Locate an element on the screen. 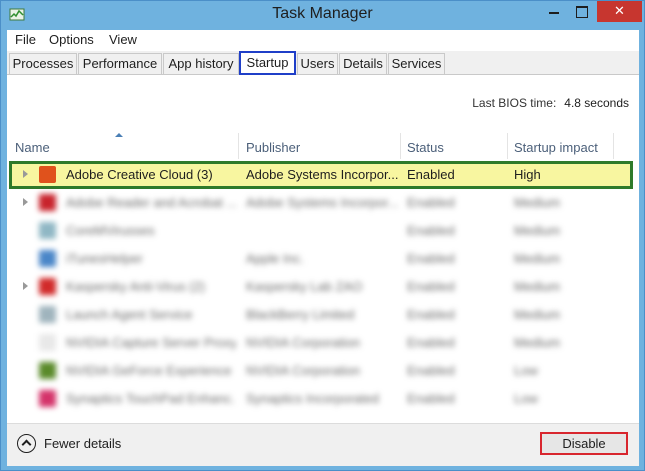 This screenshot has width=645, height=471. row-name: Kaspersky Anti-Virus (2) is located at coordinates (136, 286).